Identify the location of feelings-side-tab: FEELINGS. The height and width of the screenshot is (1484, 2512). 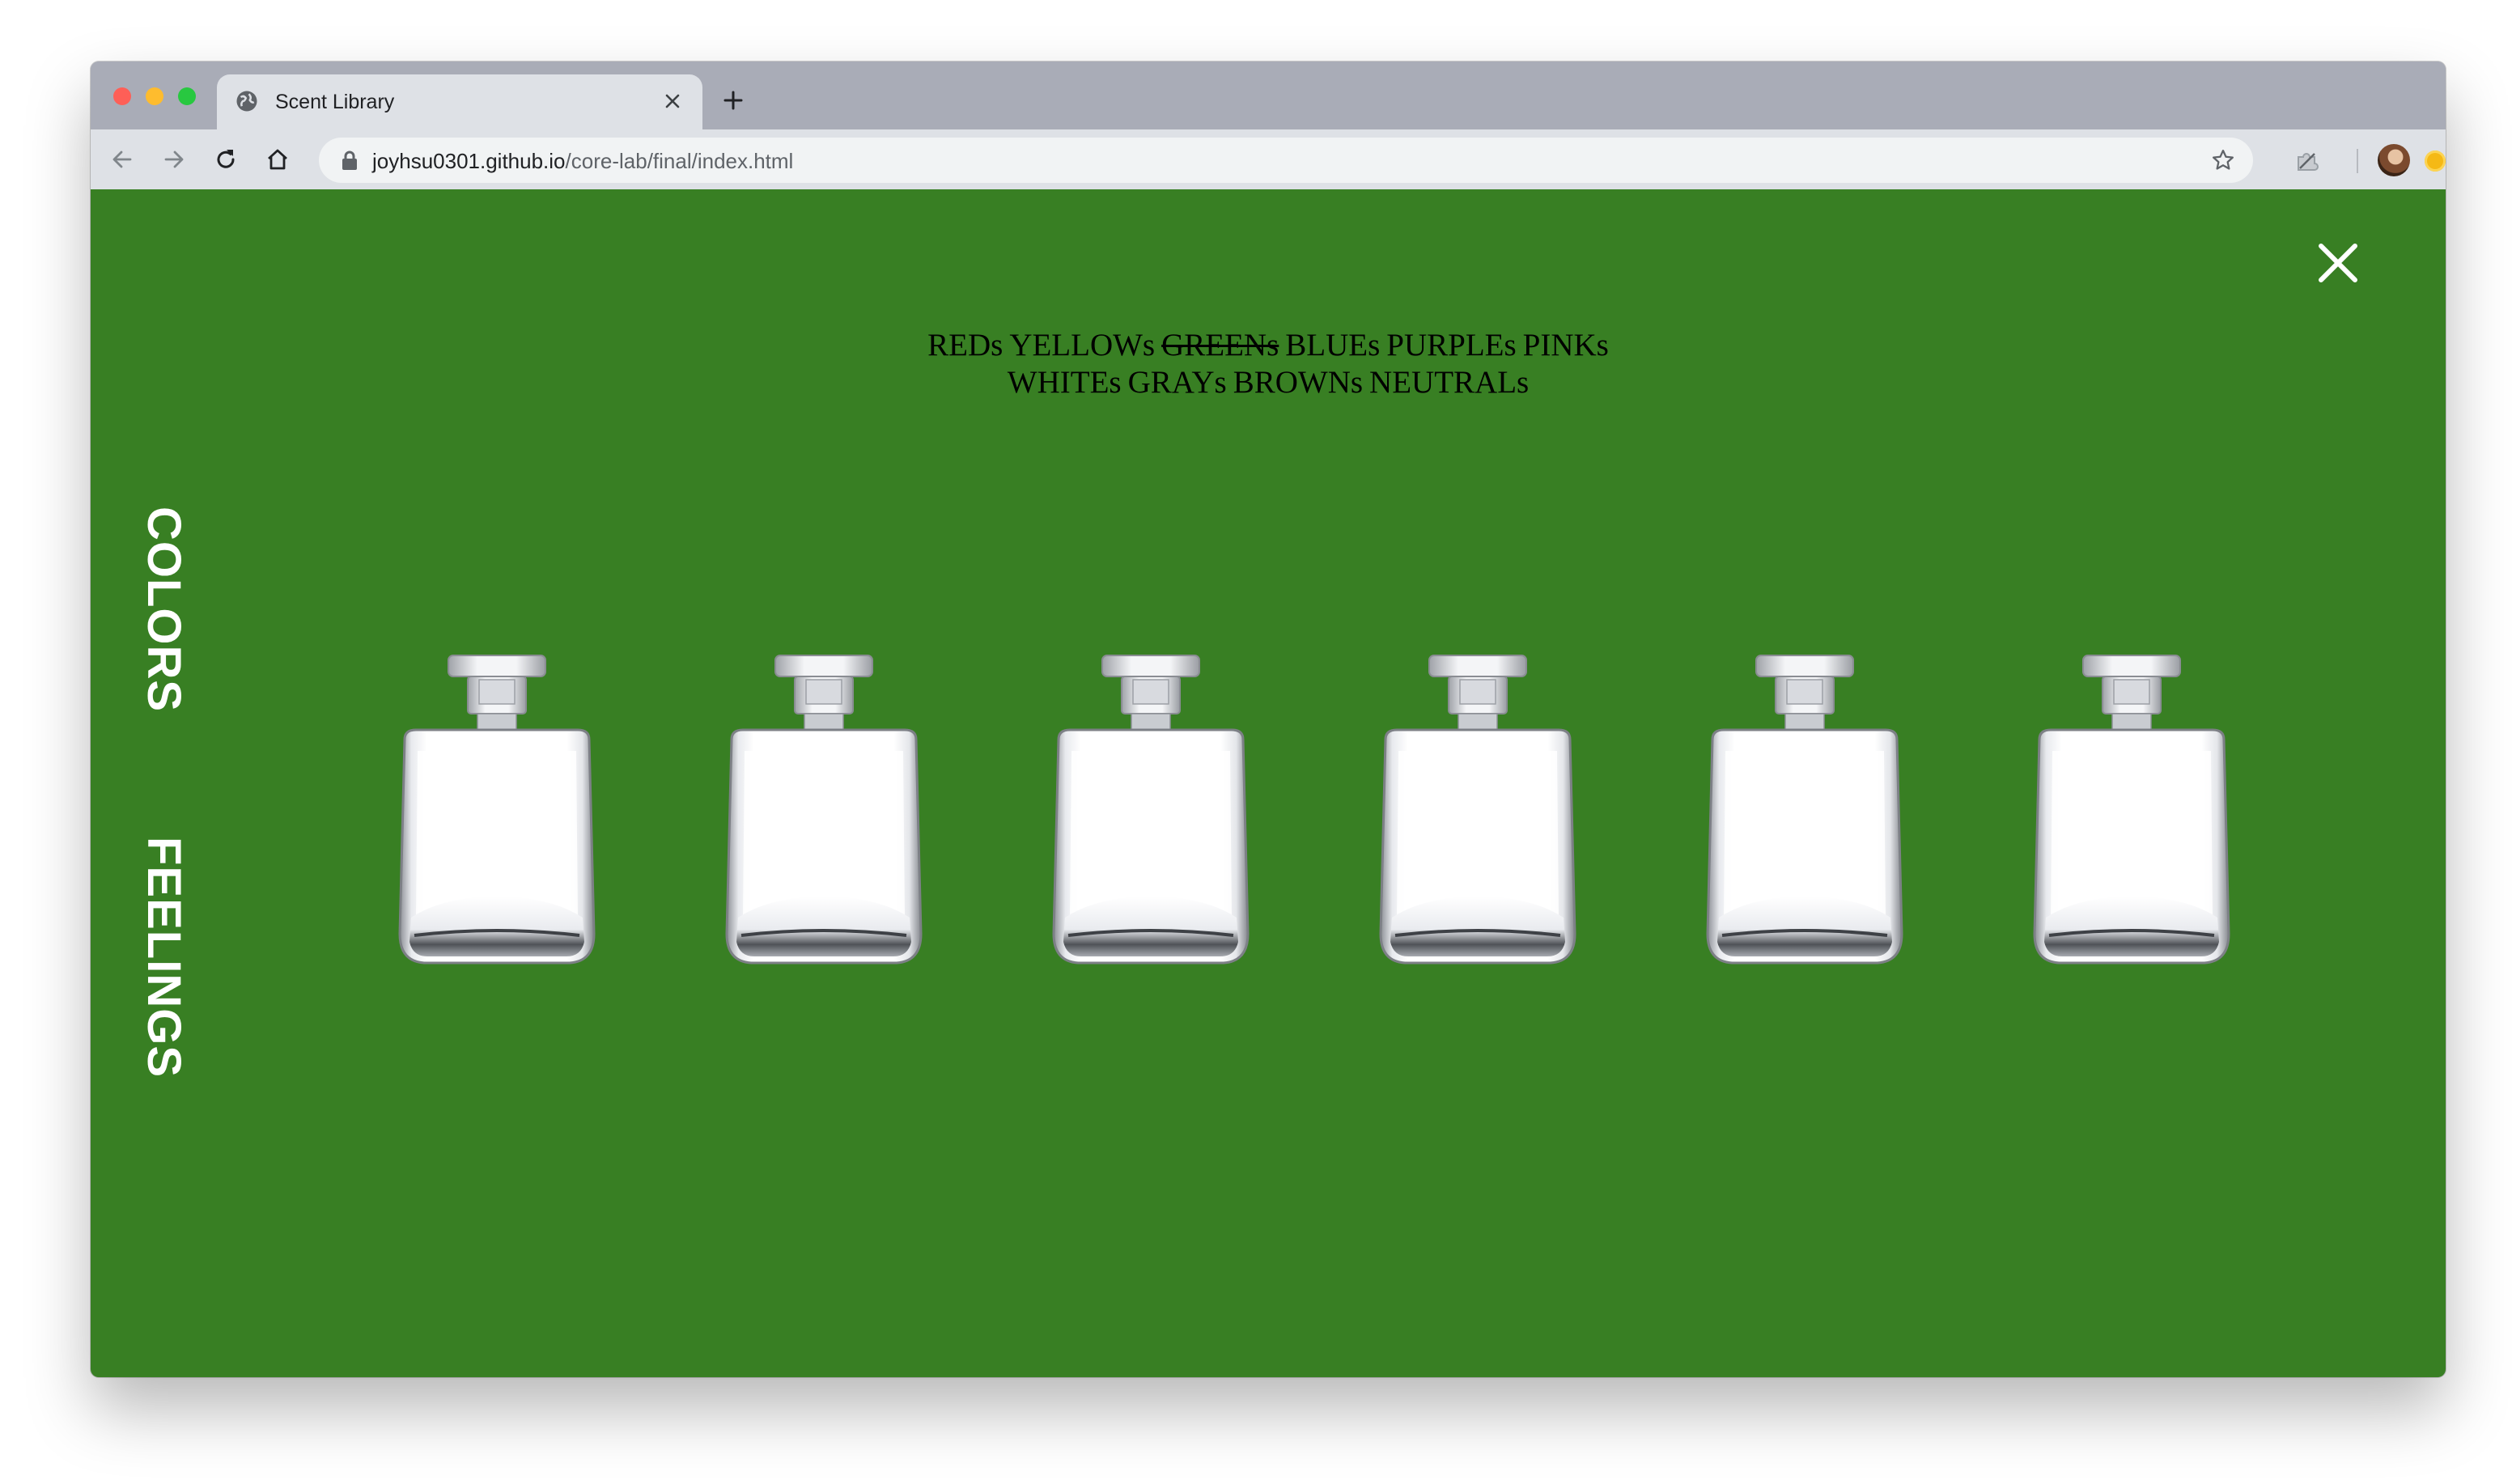
(164, 957).